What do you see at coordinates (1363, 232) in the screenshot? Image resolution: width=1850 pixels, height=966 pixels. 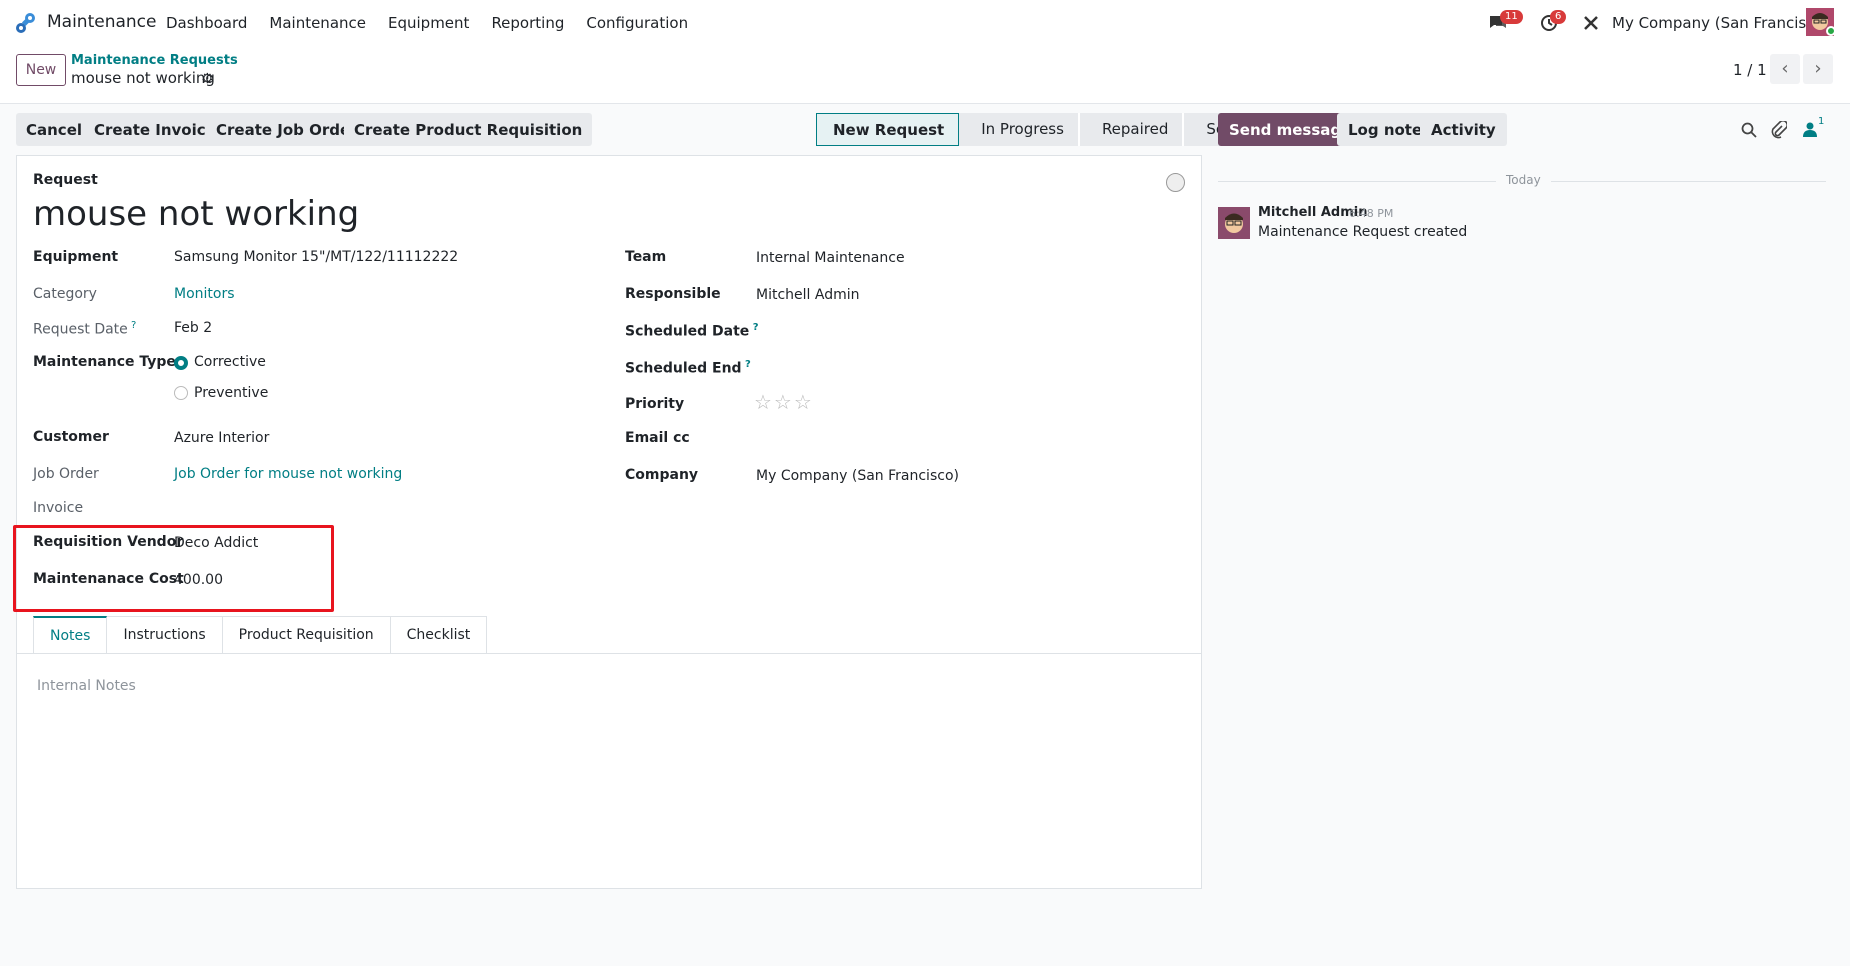 I see `message-body: Maintenance Request created` at bounding box center [1363, 232].